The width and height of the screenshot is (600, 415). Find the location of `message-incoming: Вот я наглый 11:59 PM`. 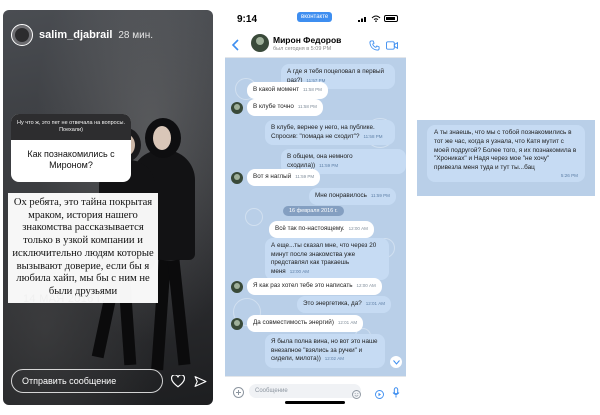

message-incoming: Вот я наглый 11:59 PM is located at coordinates (284, 177).